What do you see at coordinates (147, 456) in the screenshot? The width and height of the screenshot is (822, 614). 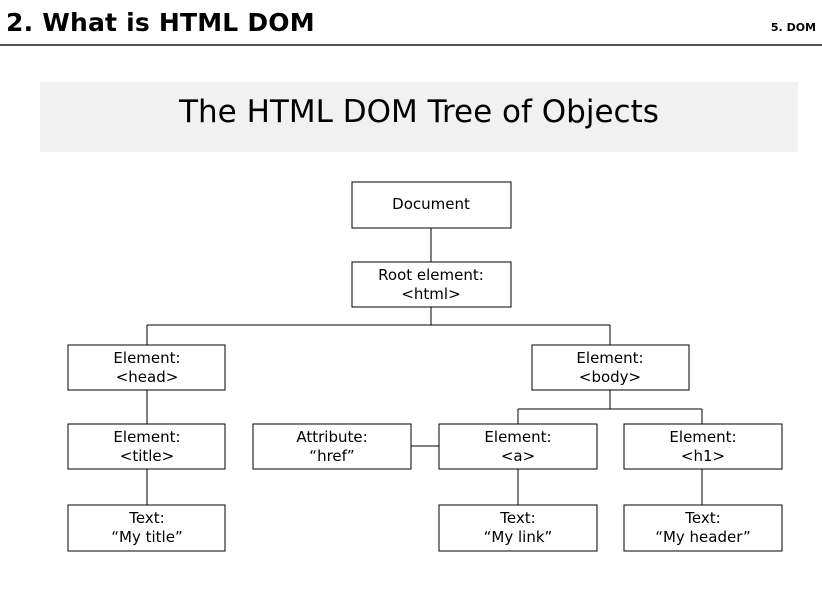 I see `node-title-line2: <title>` at bounding box center [147, 456].